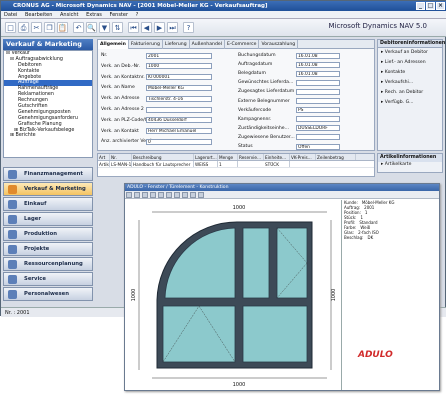 The width and height of the screenshot is (446, 400). I want to click on paste-icon: 📋, so click(62, 27).